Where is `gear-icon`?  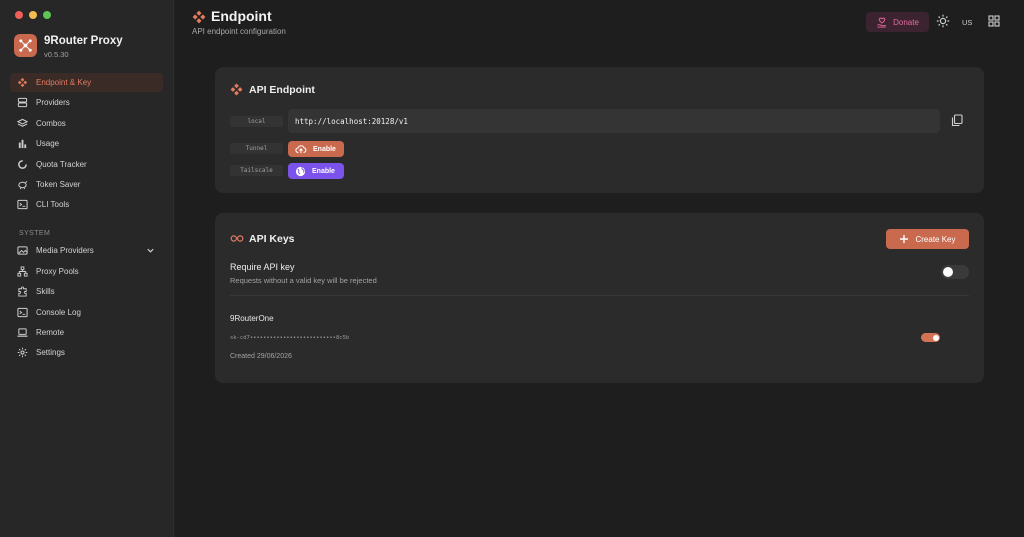 gear-icon is located at coordinates (22, 353).